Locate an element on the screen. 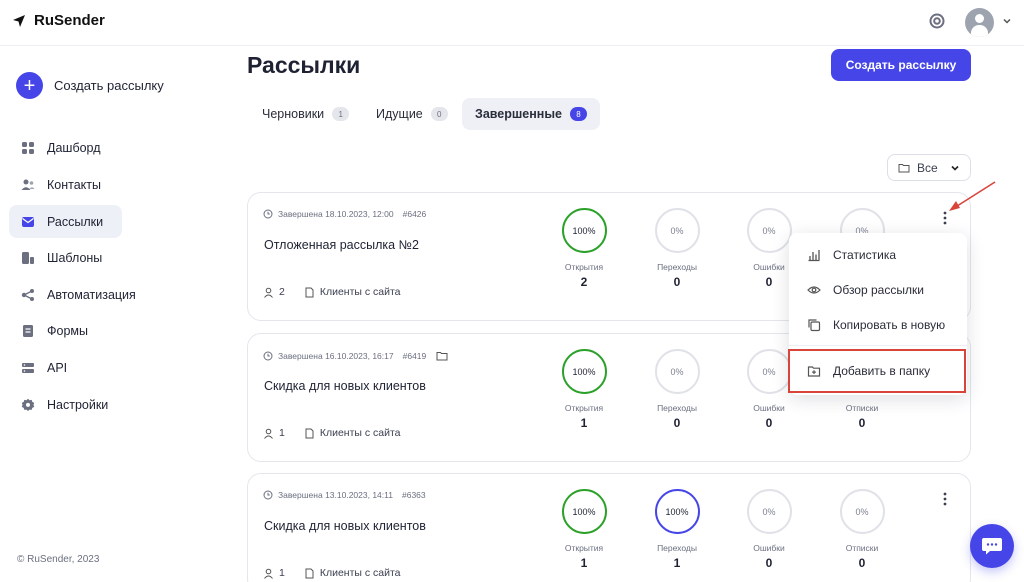  tab-completed: Завершенные 8 is located at coordinates (531, 114).